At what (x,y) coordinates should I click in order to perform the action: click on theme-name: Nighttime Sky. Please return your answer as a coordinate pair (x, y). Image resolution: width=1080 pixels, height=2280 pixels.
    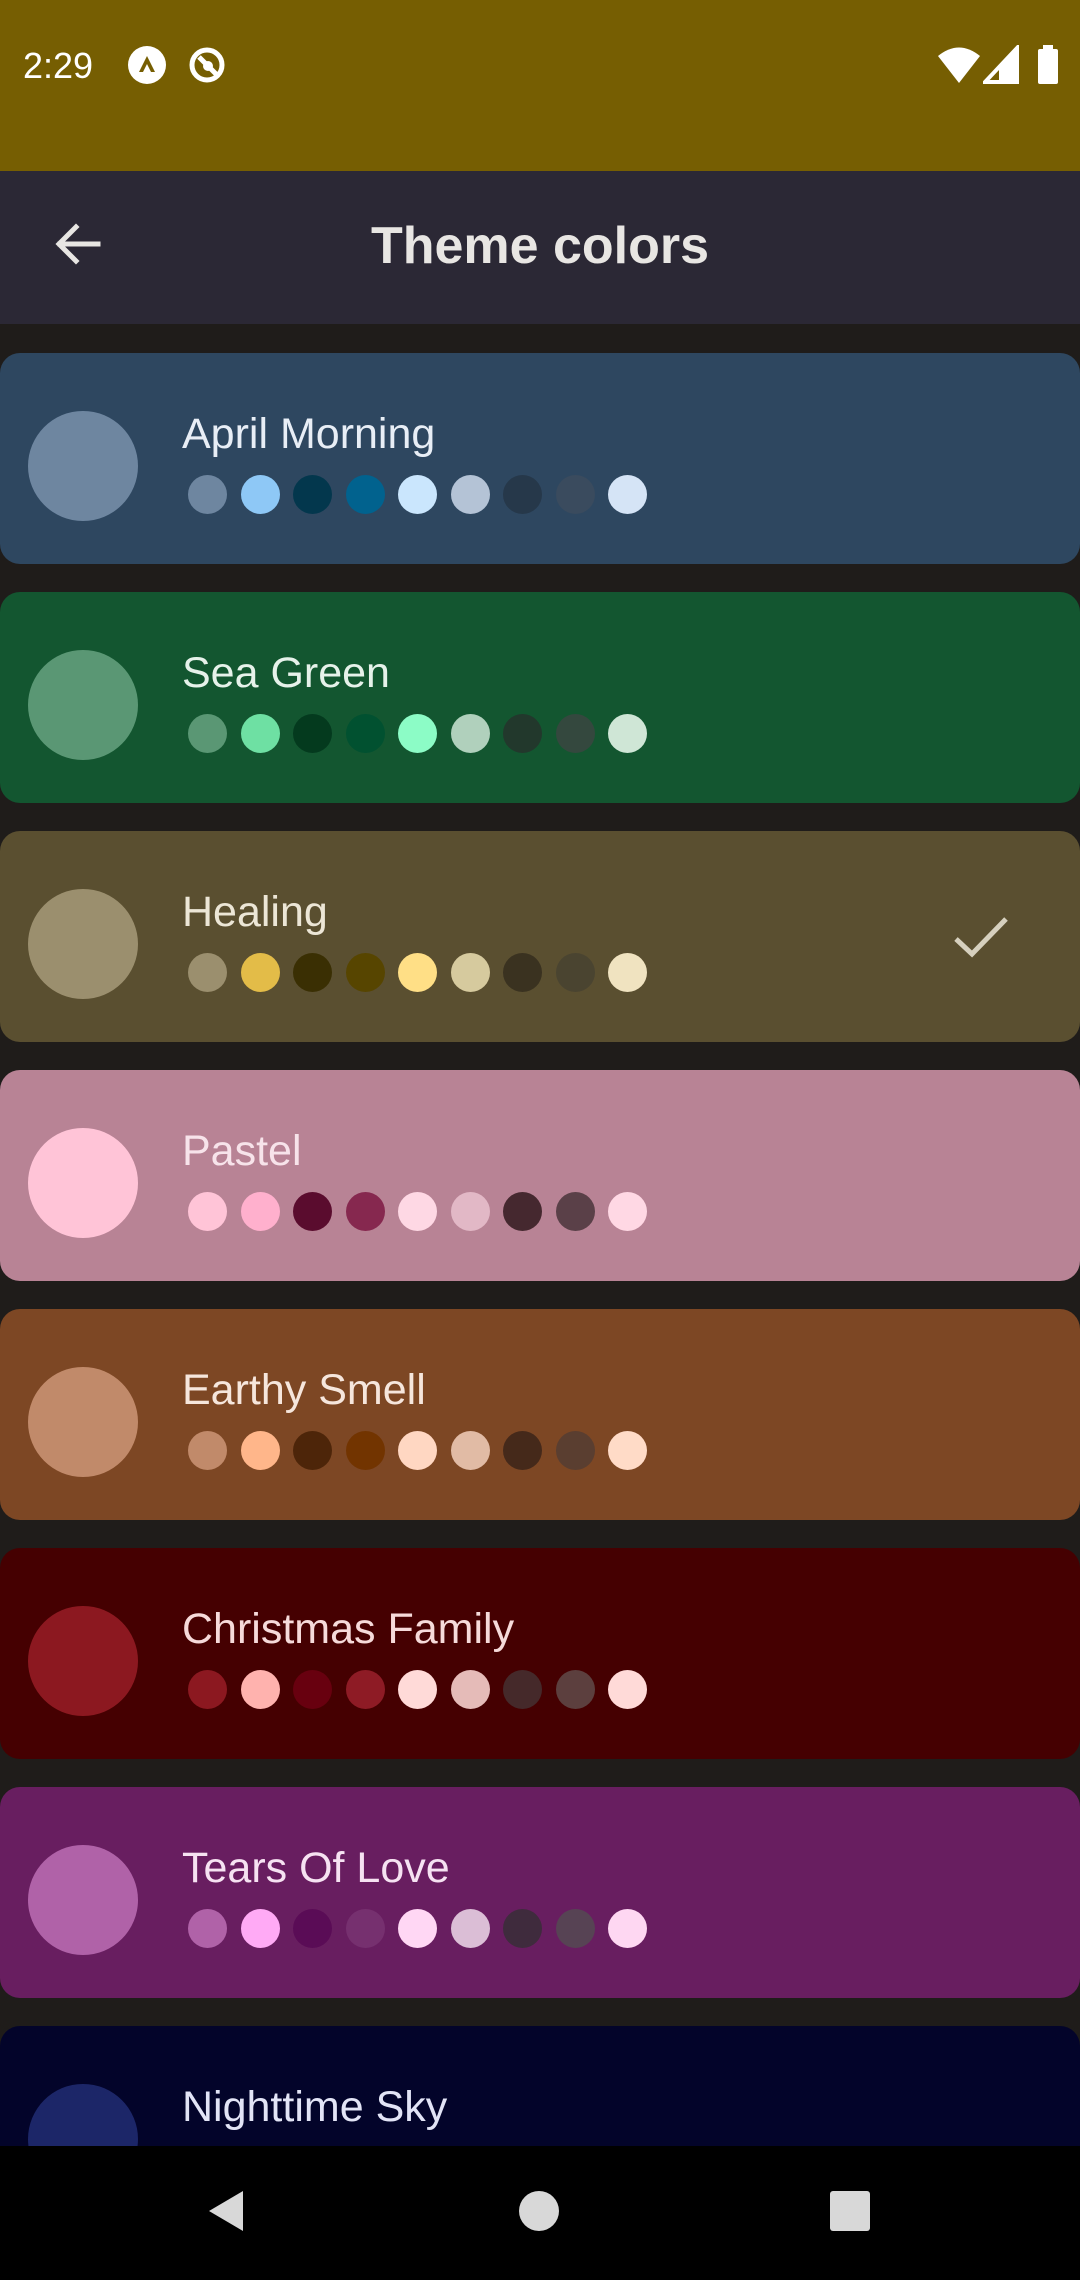
    Looking at the image, I should click on (315, 2107).